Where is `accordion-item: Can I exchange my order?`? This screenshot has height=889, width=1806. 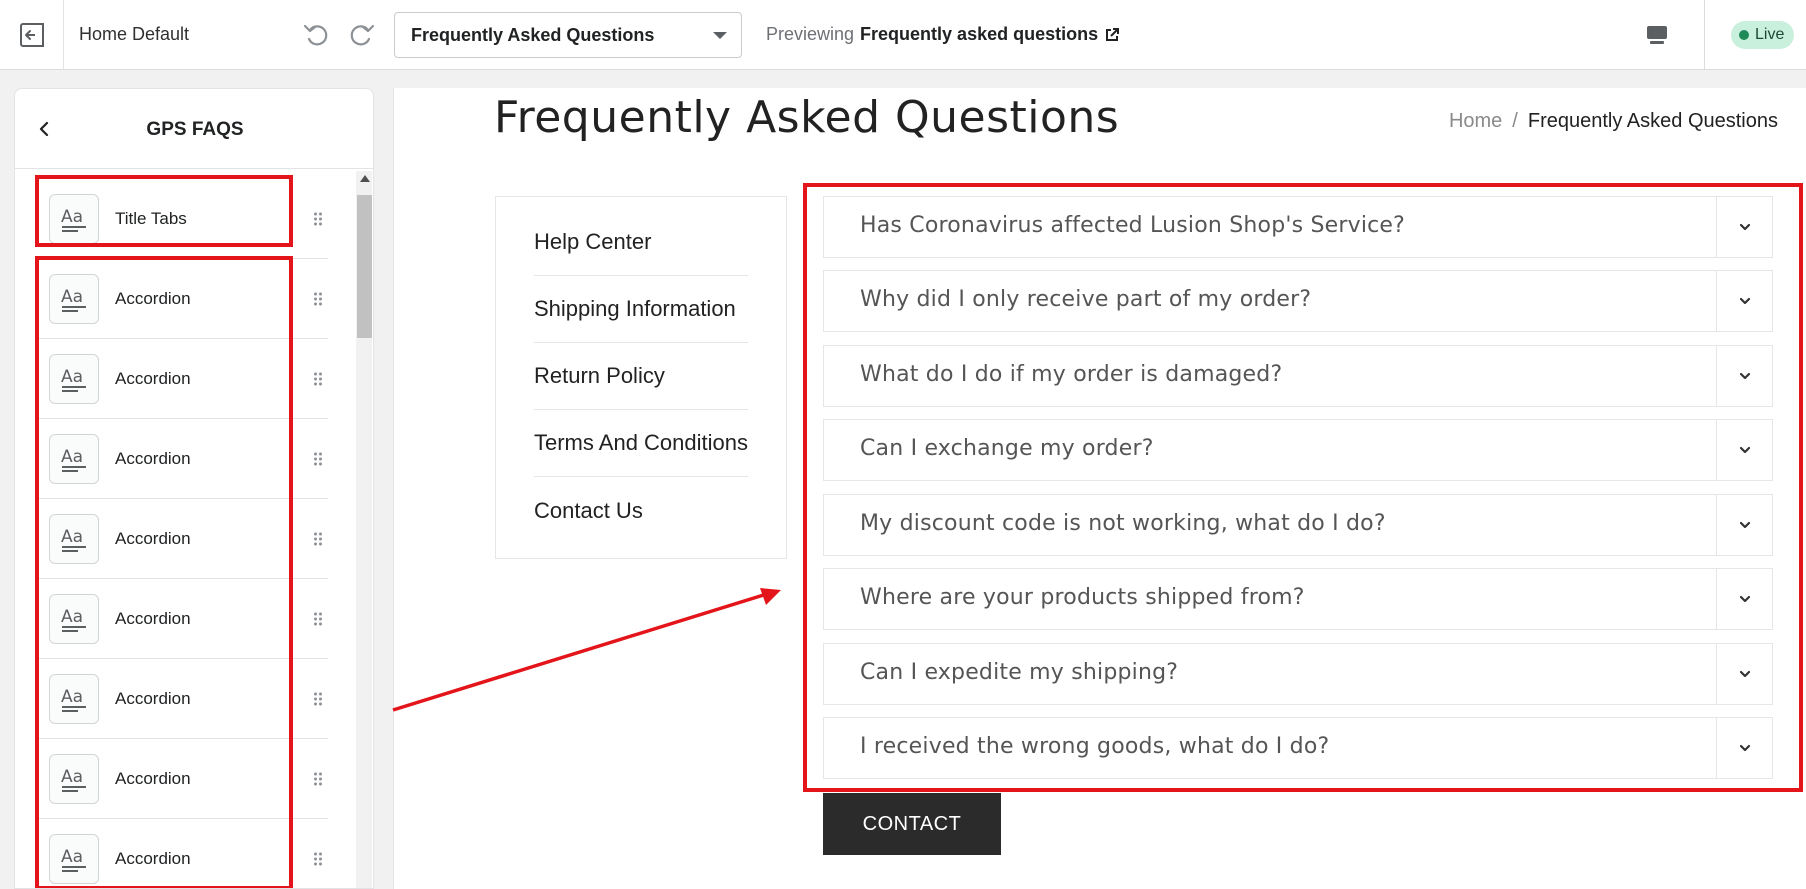
accordion-item: Can I exchange my order? is located at coordinates (1298, 450).